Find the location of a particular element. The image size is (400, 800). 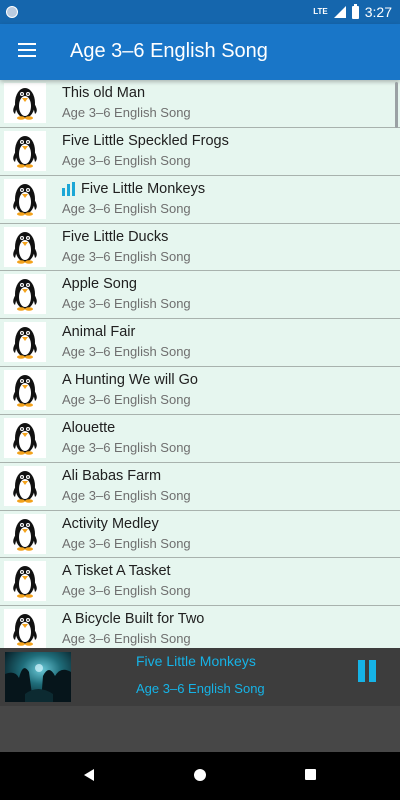

song-title-text: Five Little Monkeys is located at coordinates (143, 188).